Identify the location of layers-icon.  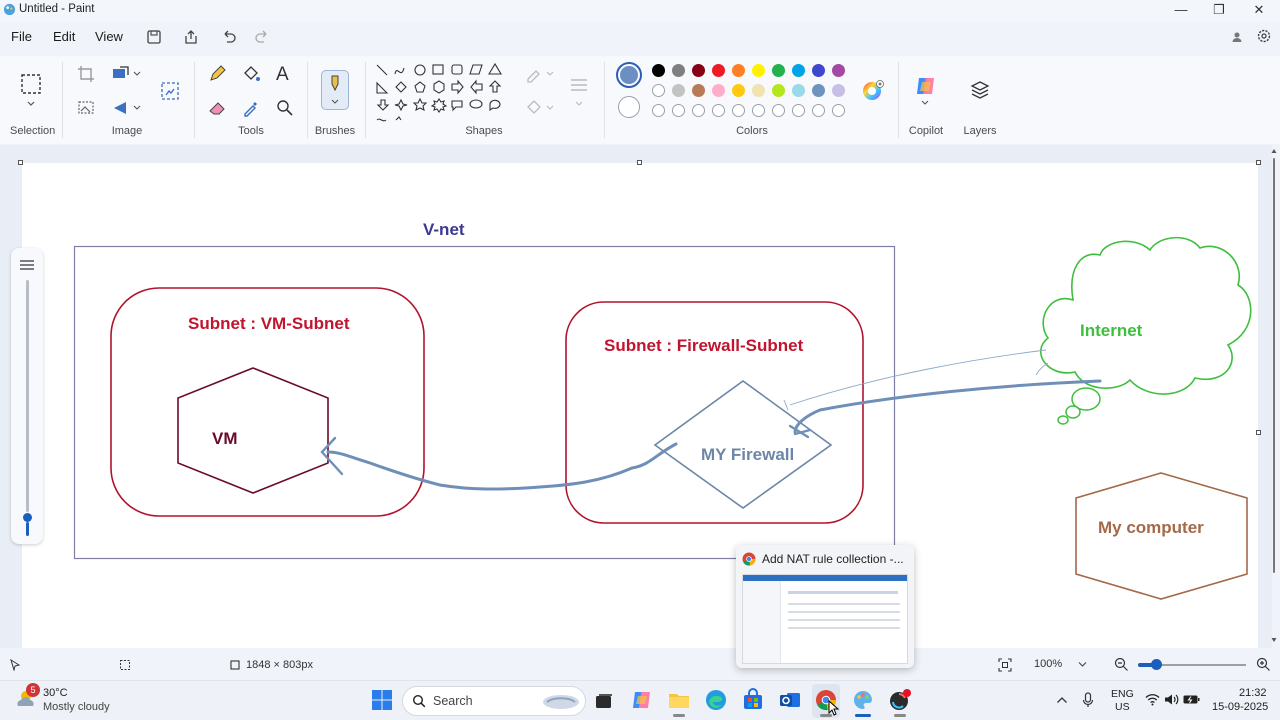
(980, 90).